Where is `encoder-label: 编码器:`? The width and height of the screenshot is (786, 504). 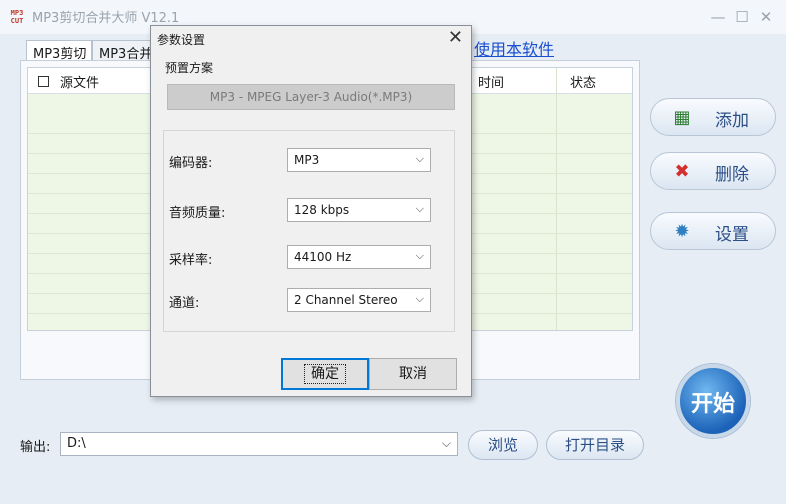 encoder-label: 编码器: is located at coordinates (191, 163).